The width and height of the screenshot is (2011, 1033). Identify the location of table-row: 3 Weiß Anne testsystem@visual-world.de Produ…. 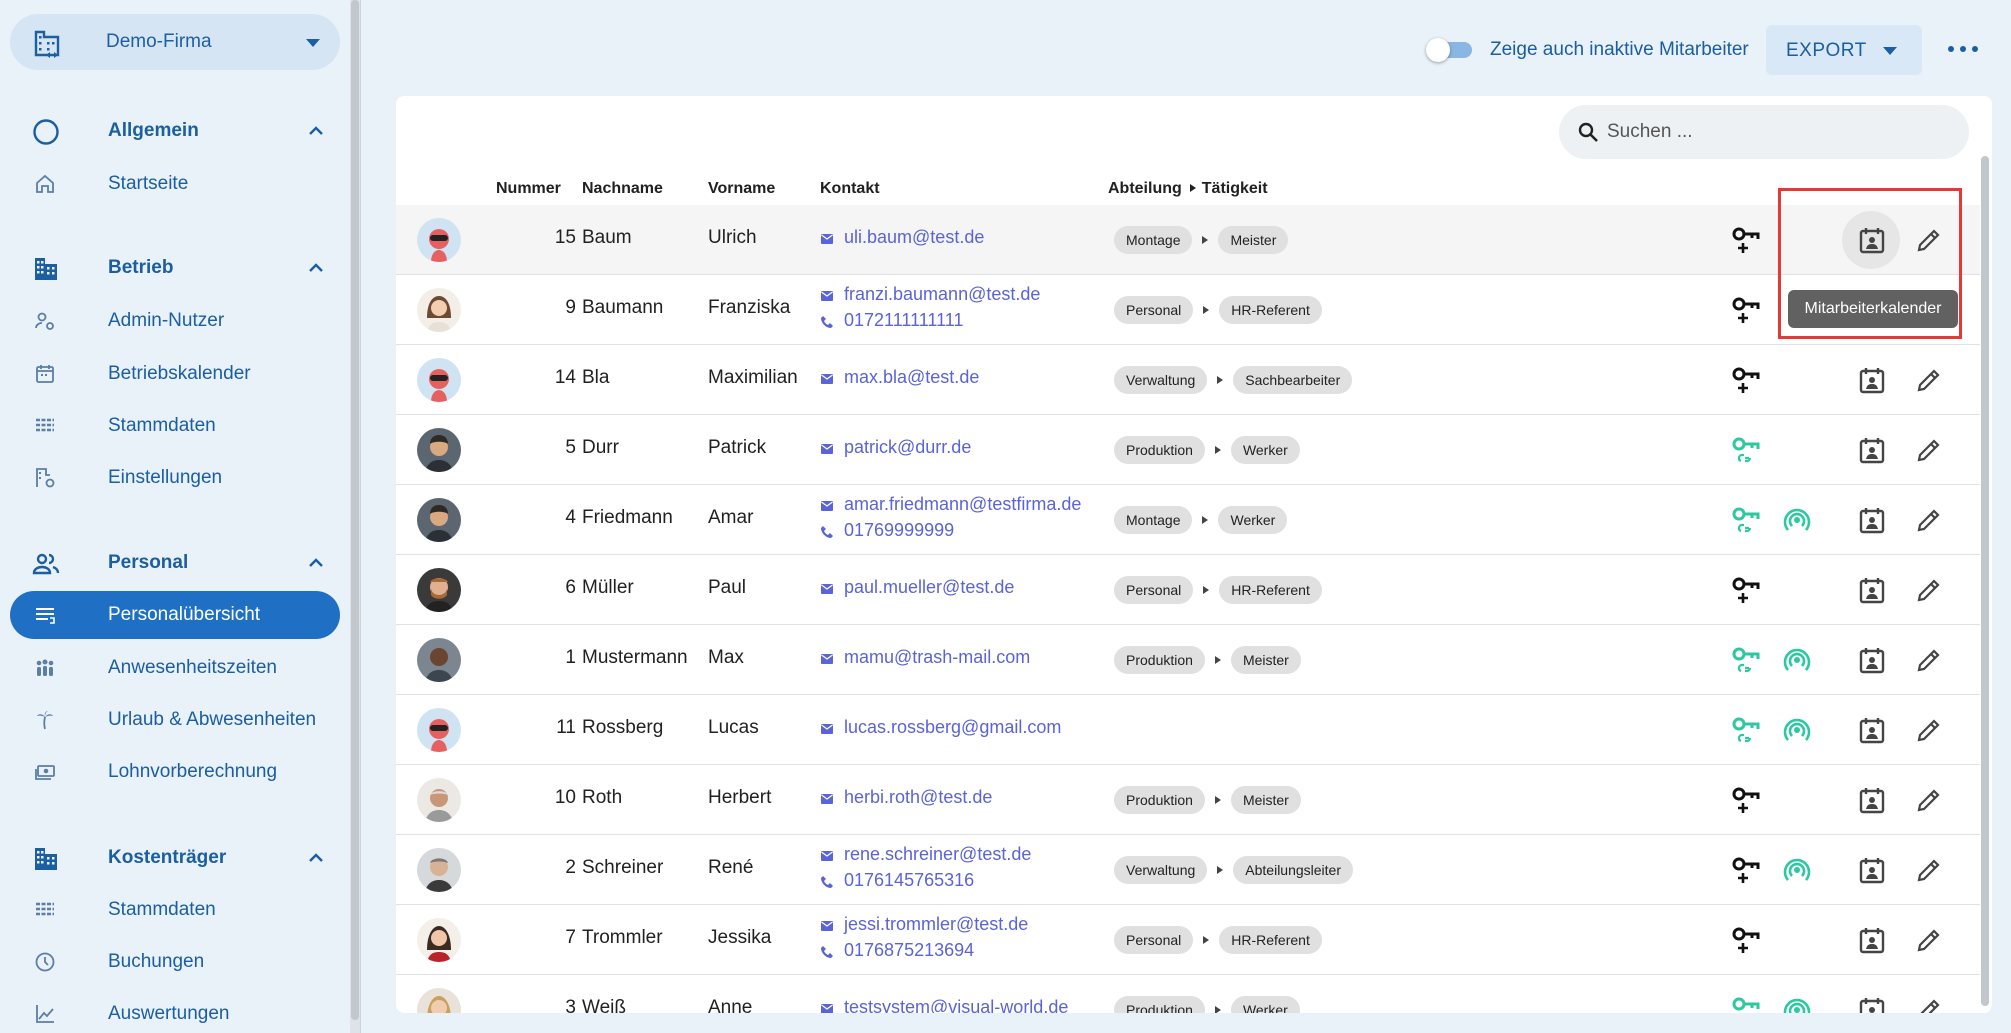
(1188, 994).